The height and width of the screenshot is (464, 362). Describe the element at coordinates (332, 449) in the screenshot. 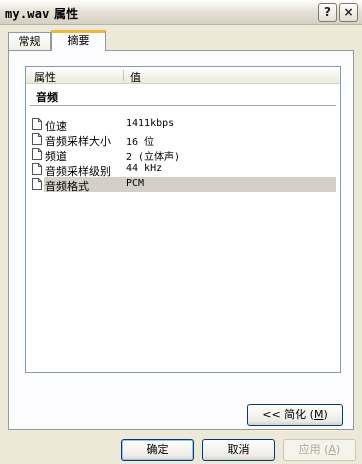

I see `accel-key: A` at that location.